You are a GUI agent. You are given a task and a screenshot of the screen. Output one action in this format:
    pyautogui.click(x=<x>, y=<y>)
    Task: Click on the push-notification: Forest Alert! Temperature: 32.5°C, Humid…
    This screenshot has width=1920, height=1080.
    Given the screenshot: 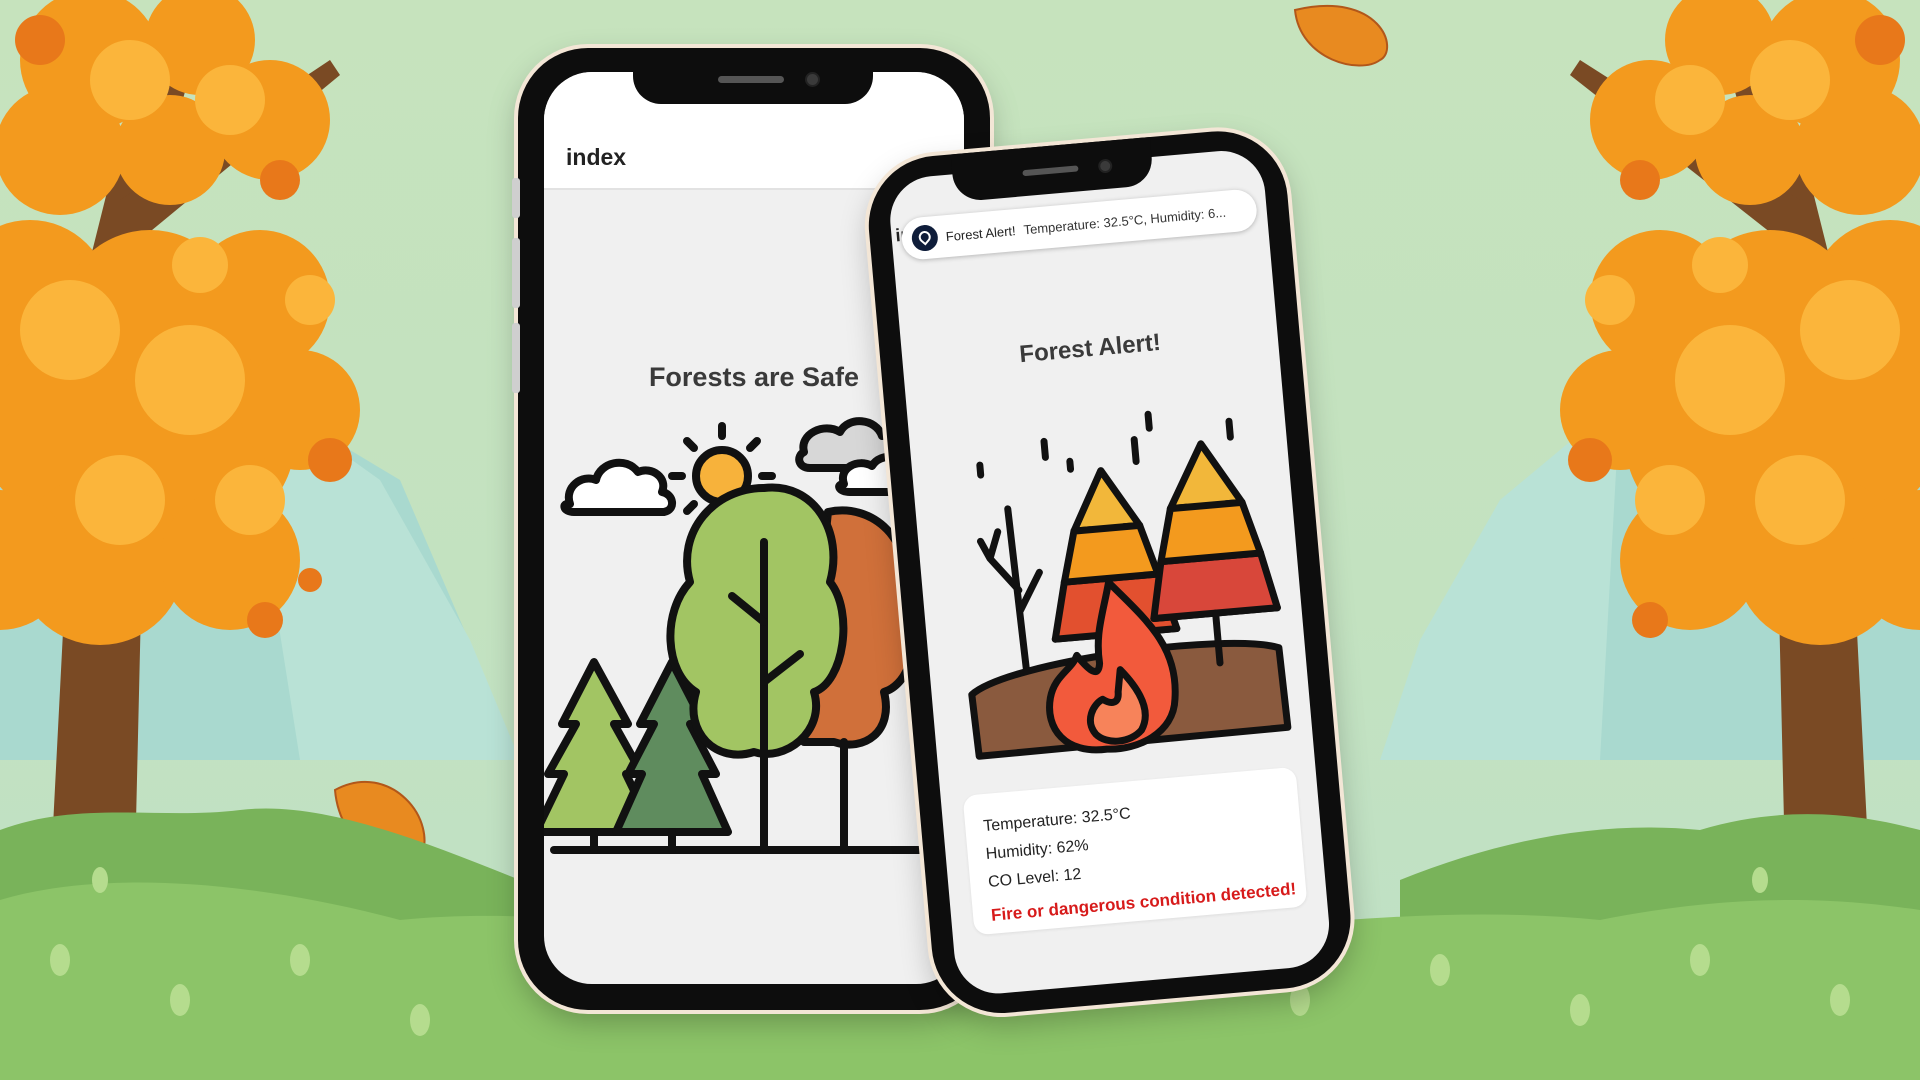 What is the action you would take?
    pyautogui.click(x=1079, y=224)
    